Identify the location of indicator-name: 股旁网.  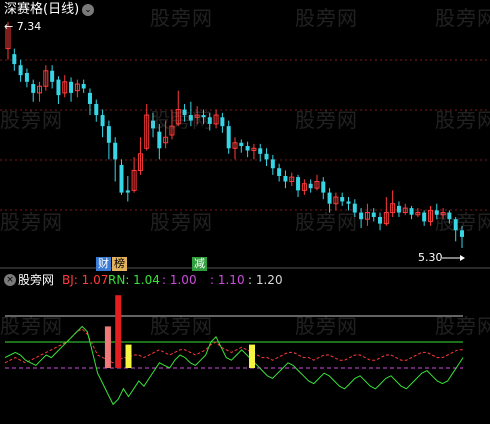
(36, 280).